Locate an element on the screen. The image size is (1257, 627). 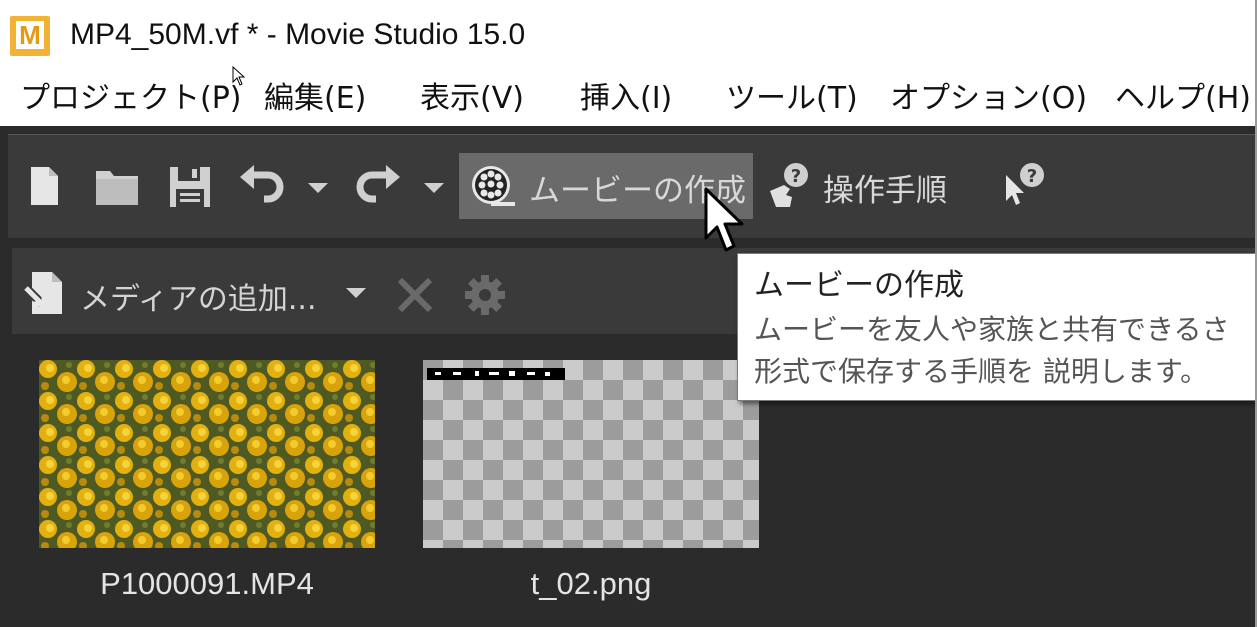
media-filename-video: P1000091.MP4 is located at coordinates (207, 583).